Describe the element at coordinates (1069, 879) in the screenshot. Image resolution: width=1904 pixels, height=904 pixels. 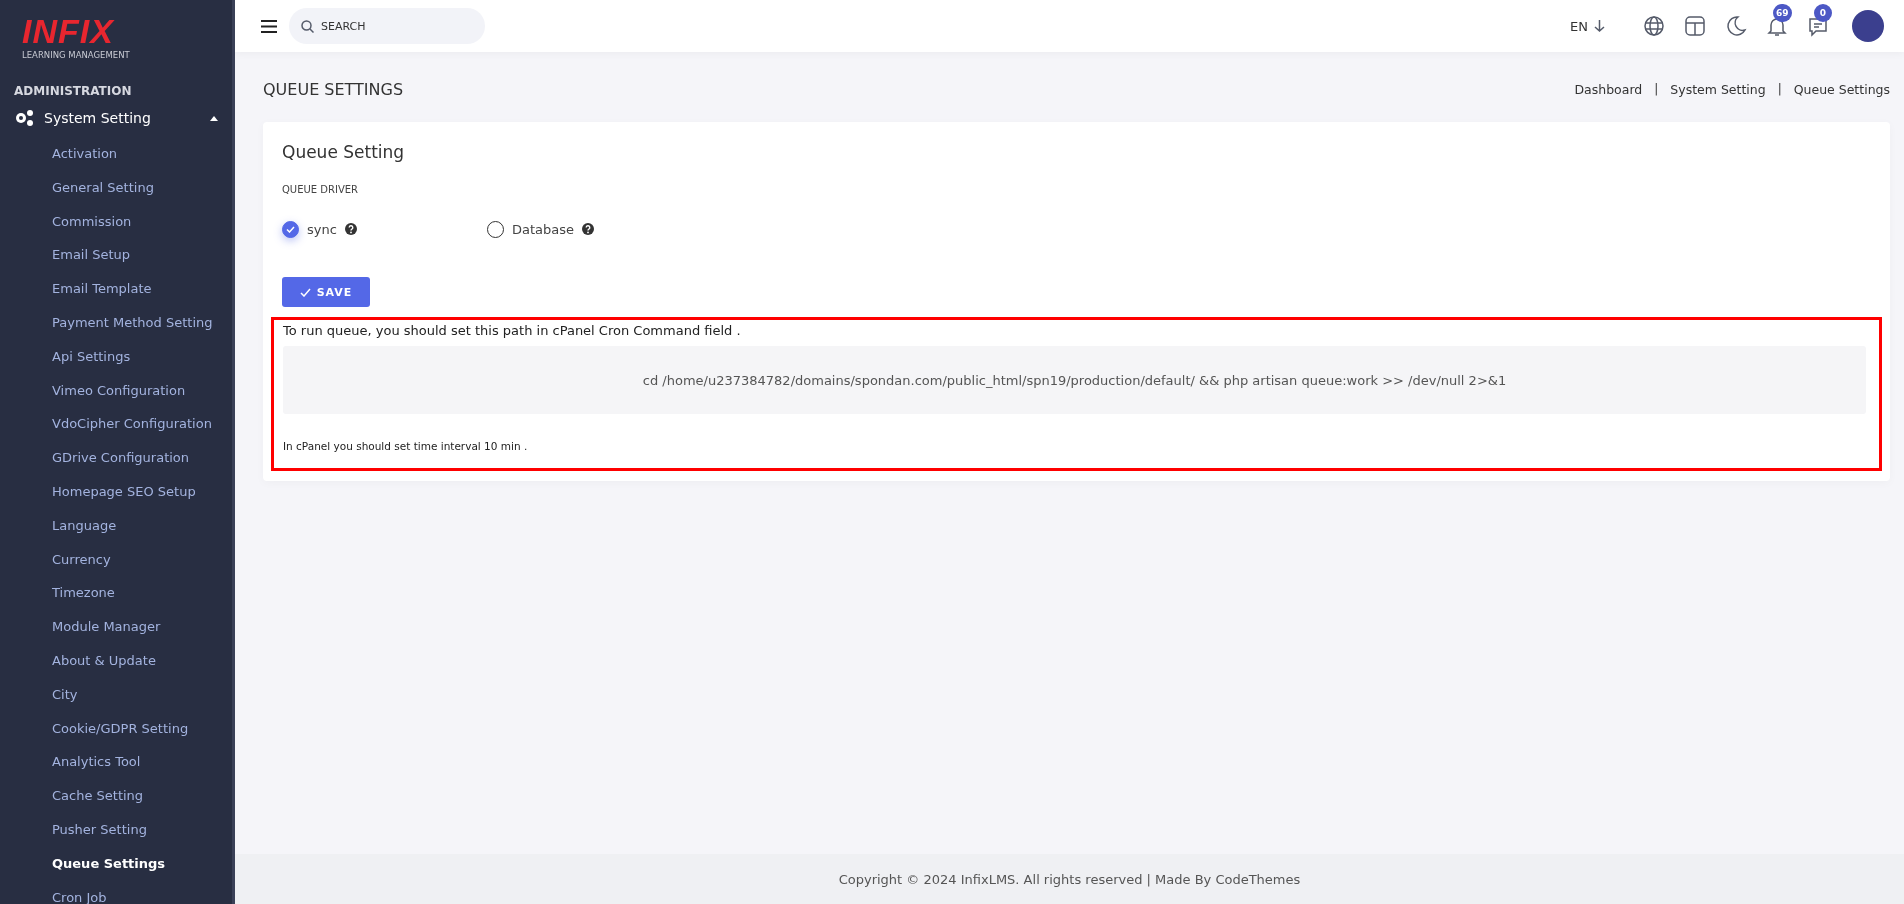
I see `copyright-text: Copyright © 2024 InfixLMS. All rights reserved | Made By CodeThemes` at that location.